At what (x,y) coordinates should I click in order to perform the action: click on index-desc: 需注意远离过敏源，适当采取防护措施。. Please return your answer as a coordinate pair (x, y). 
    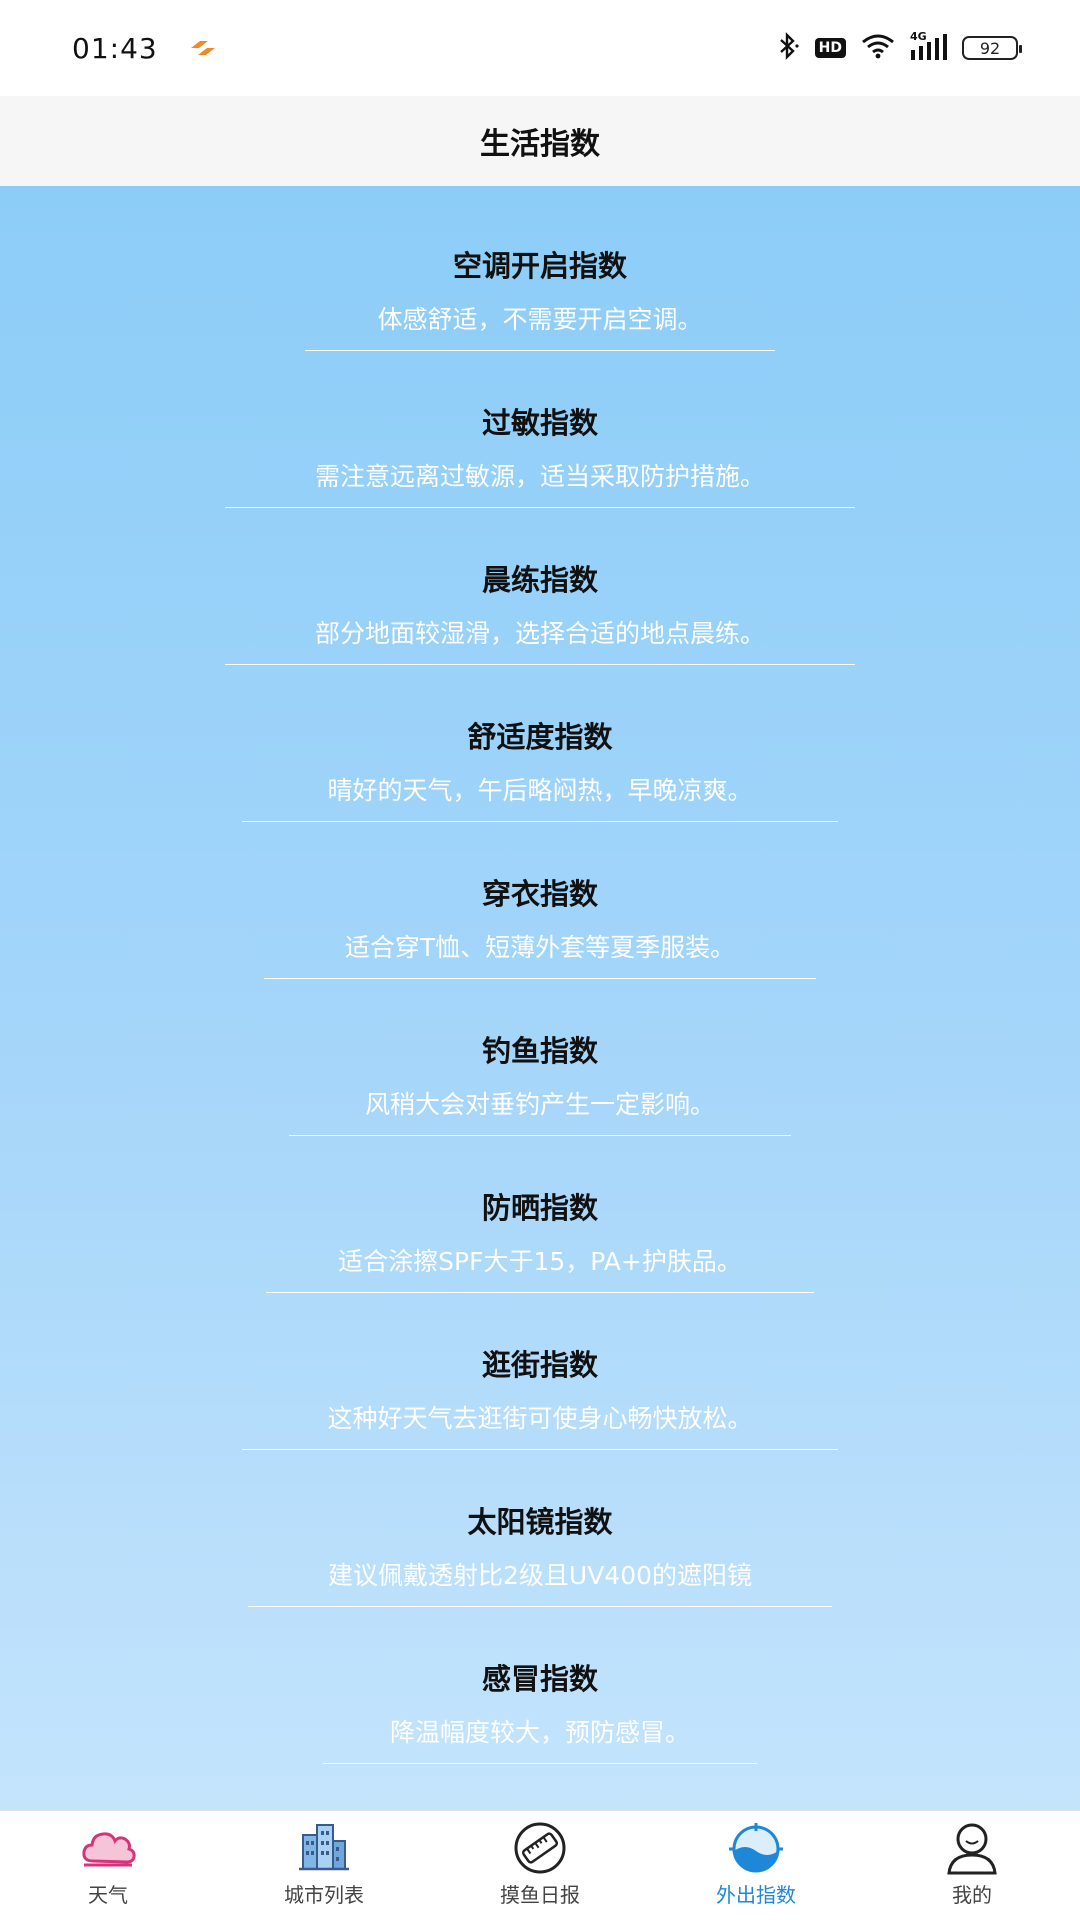
    Looking at the image, I should click on (539, 476).